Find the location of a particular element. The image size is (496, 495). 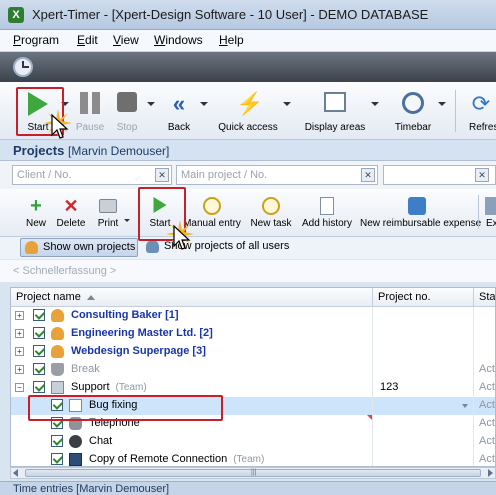

menu-program: Program is located at coordinates (36, 40).